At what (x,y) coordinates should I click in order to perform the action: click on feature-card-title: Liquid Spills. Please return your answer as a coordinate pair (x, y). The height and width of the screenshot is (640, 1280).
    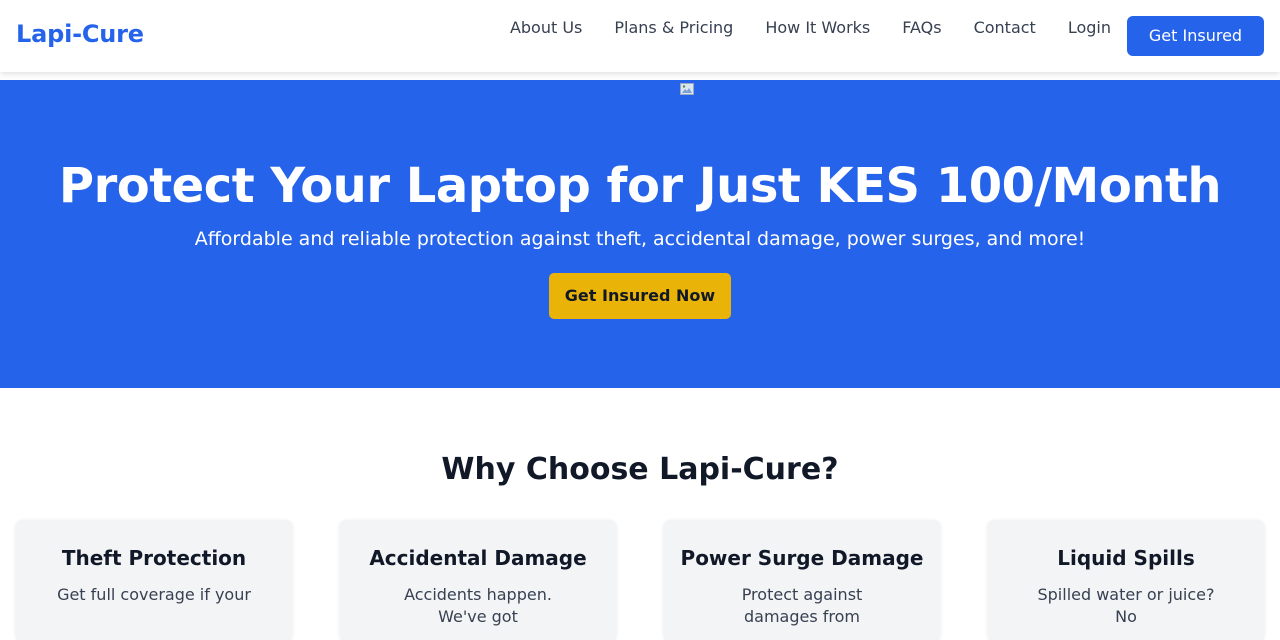
    Looking at the image, I should click on (1126, 558).